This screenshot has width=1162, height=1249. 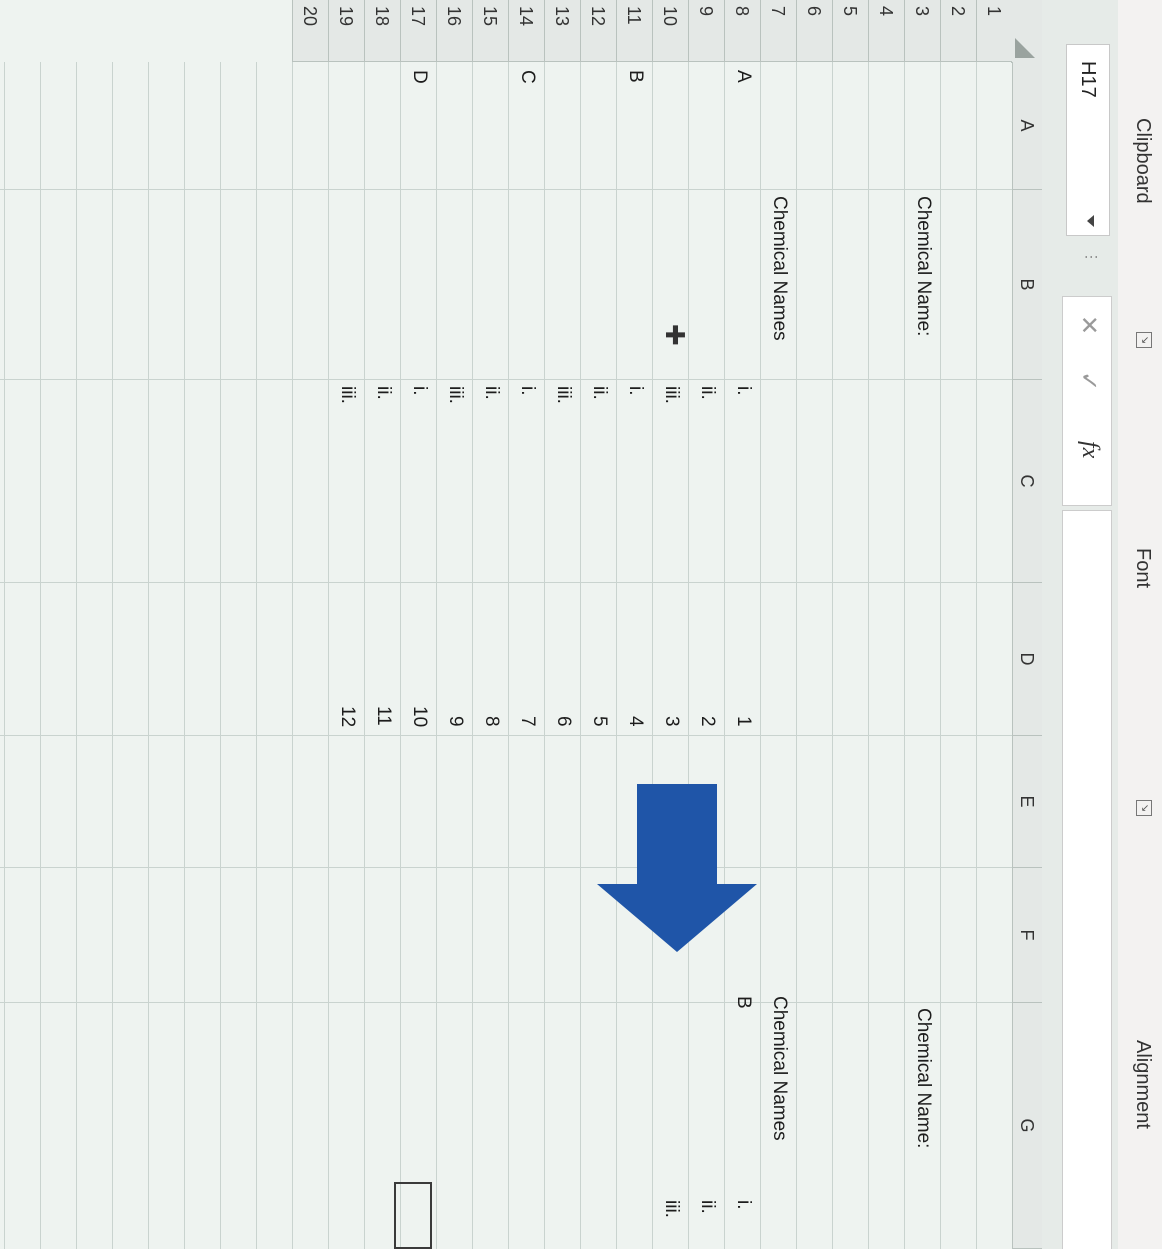 What do you see at coordinates (527, 391) in the screenshot?
I see `cell-c14: i.` at bounding box center [527, 391].